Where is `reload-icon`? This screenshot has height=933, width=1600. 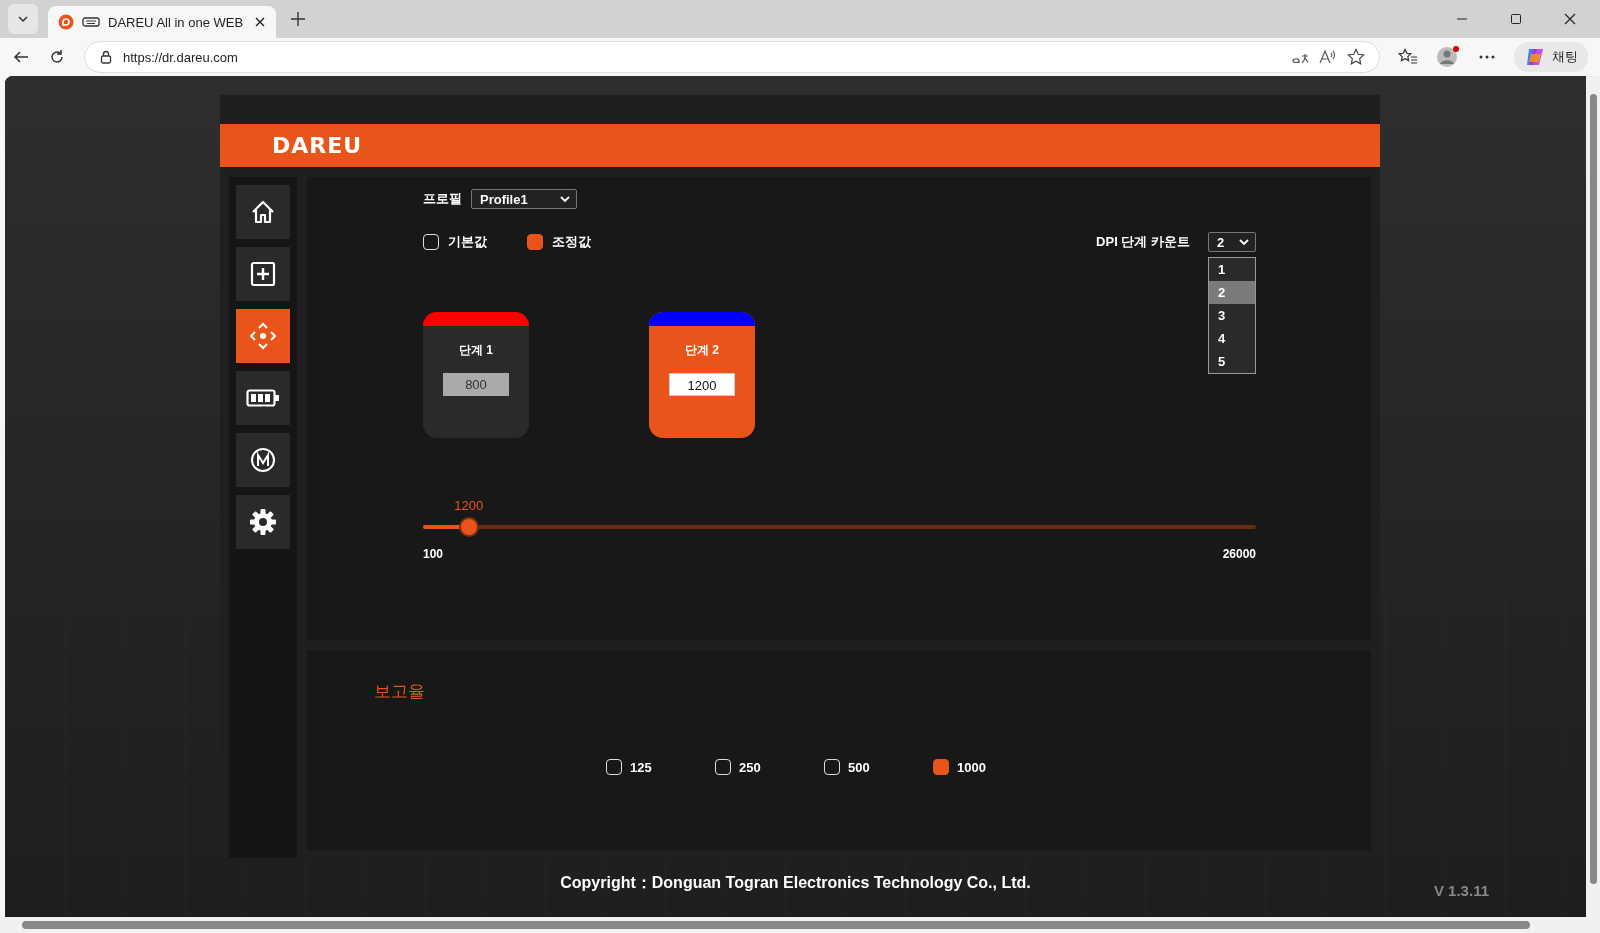 reload-icon is located at coordinates (57, 57).